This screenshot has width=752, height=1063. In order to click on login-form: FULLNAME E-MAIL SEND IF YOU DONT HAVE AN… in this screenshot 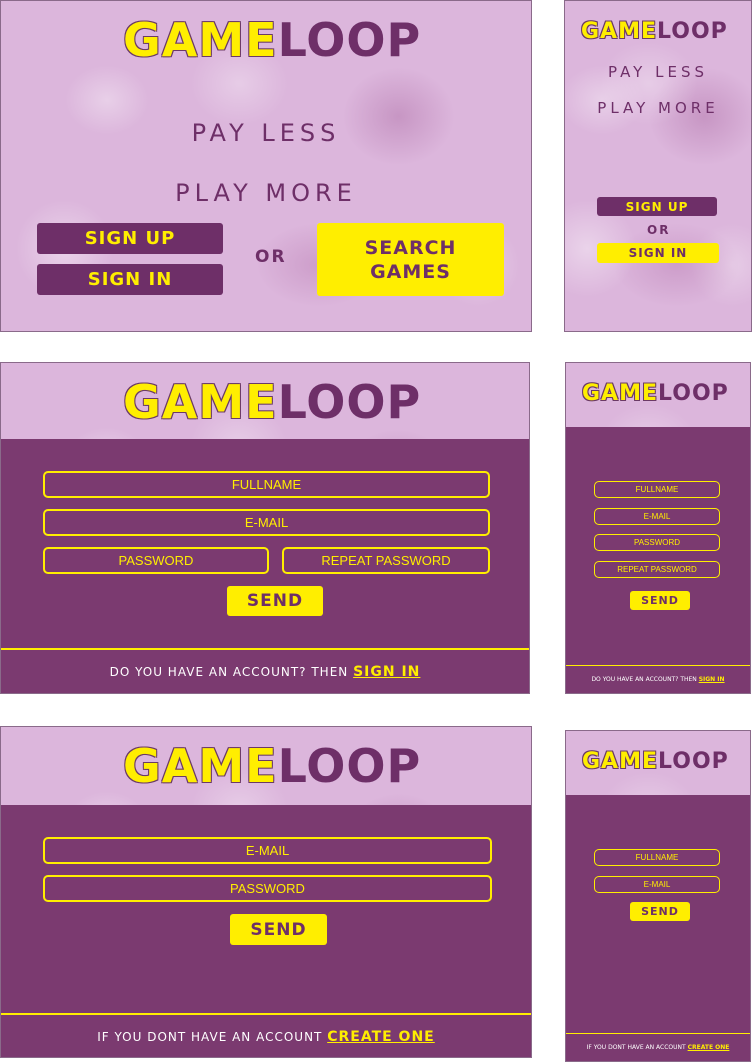, I will do `click(658, 928)`.